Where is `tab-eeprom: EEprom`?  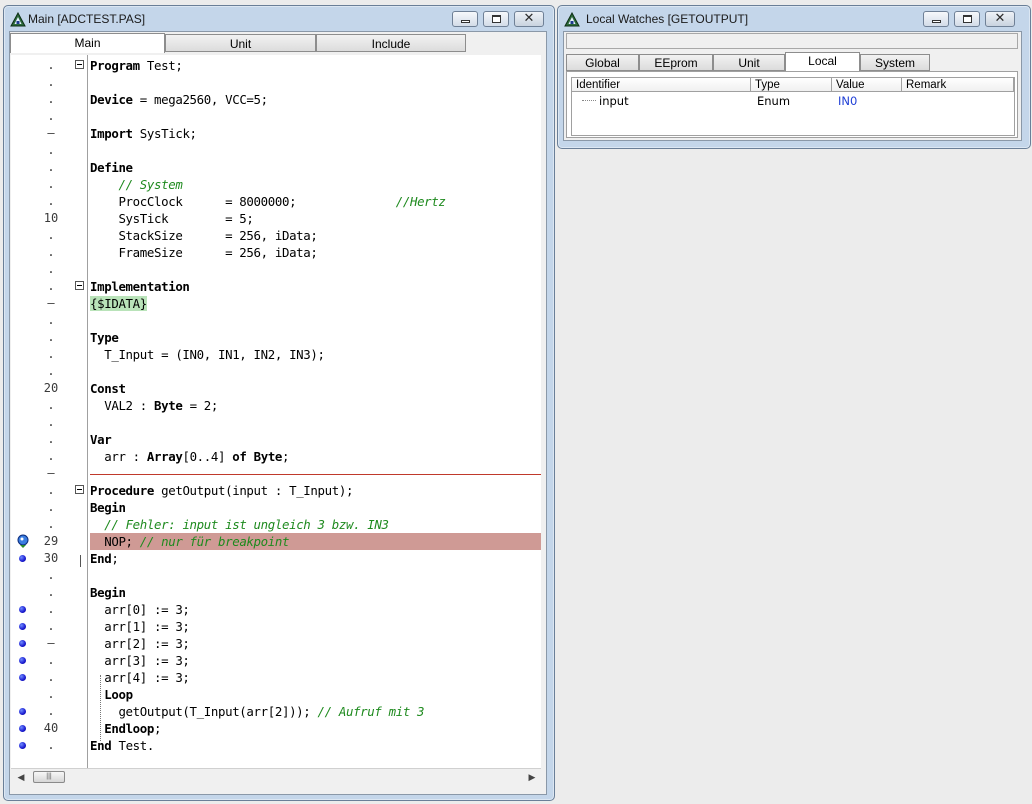 tab-eeprom: EEprom is located at coordinates (676, 62).